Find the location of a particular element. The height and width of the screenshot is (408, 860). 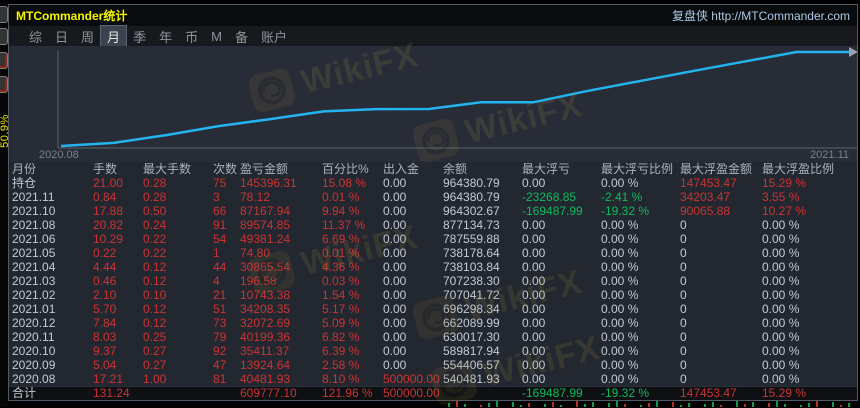

table-cell: 81 is located at coordinates (220, 379).